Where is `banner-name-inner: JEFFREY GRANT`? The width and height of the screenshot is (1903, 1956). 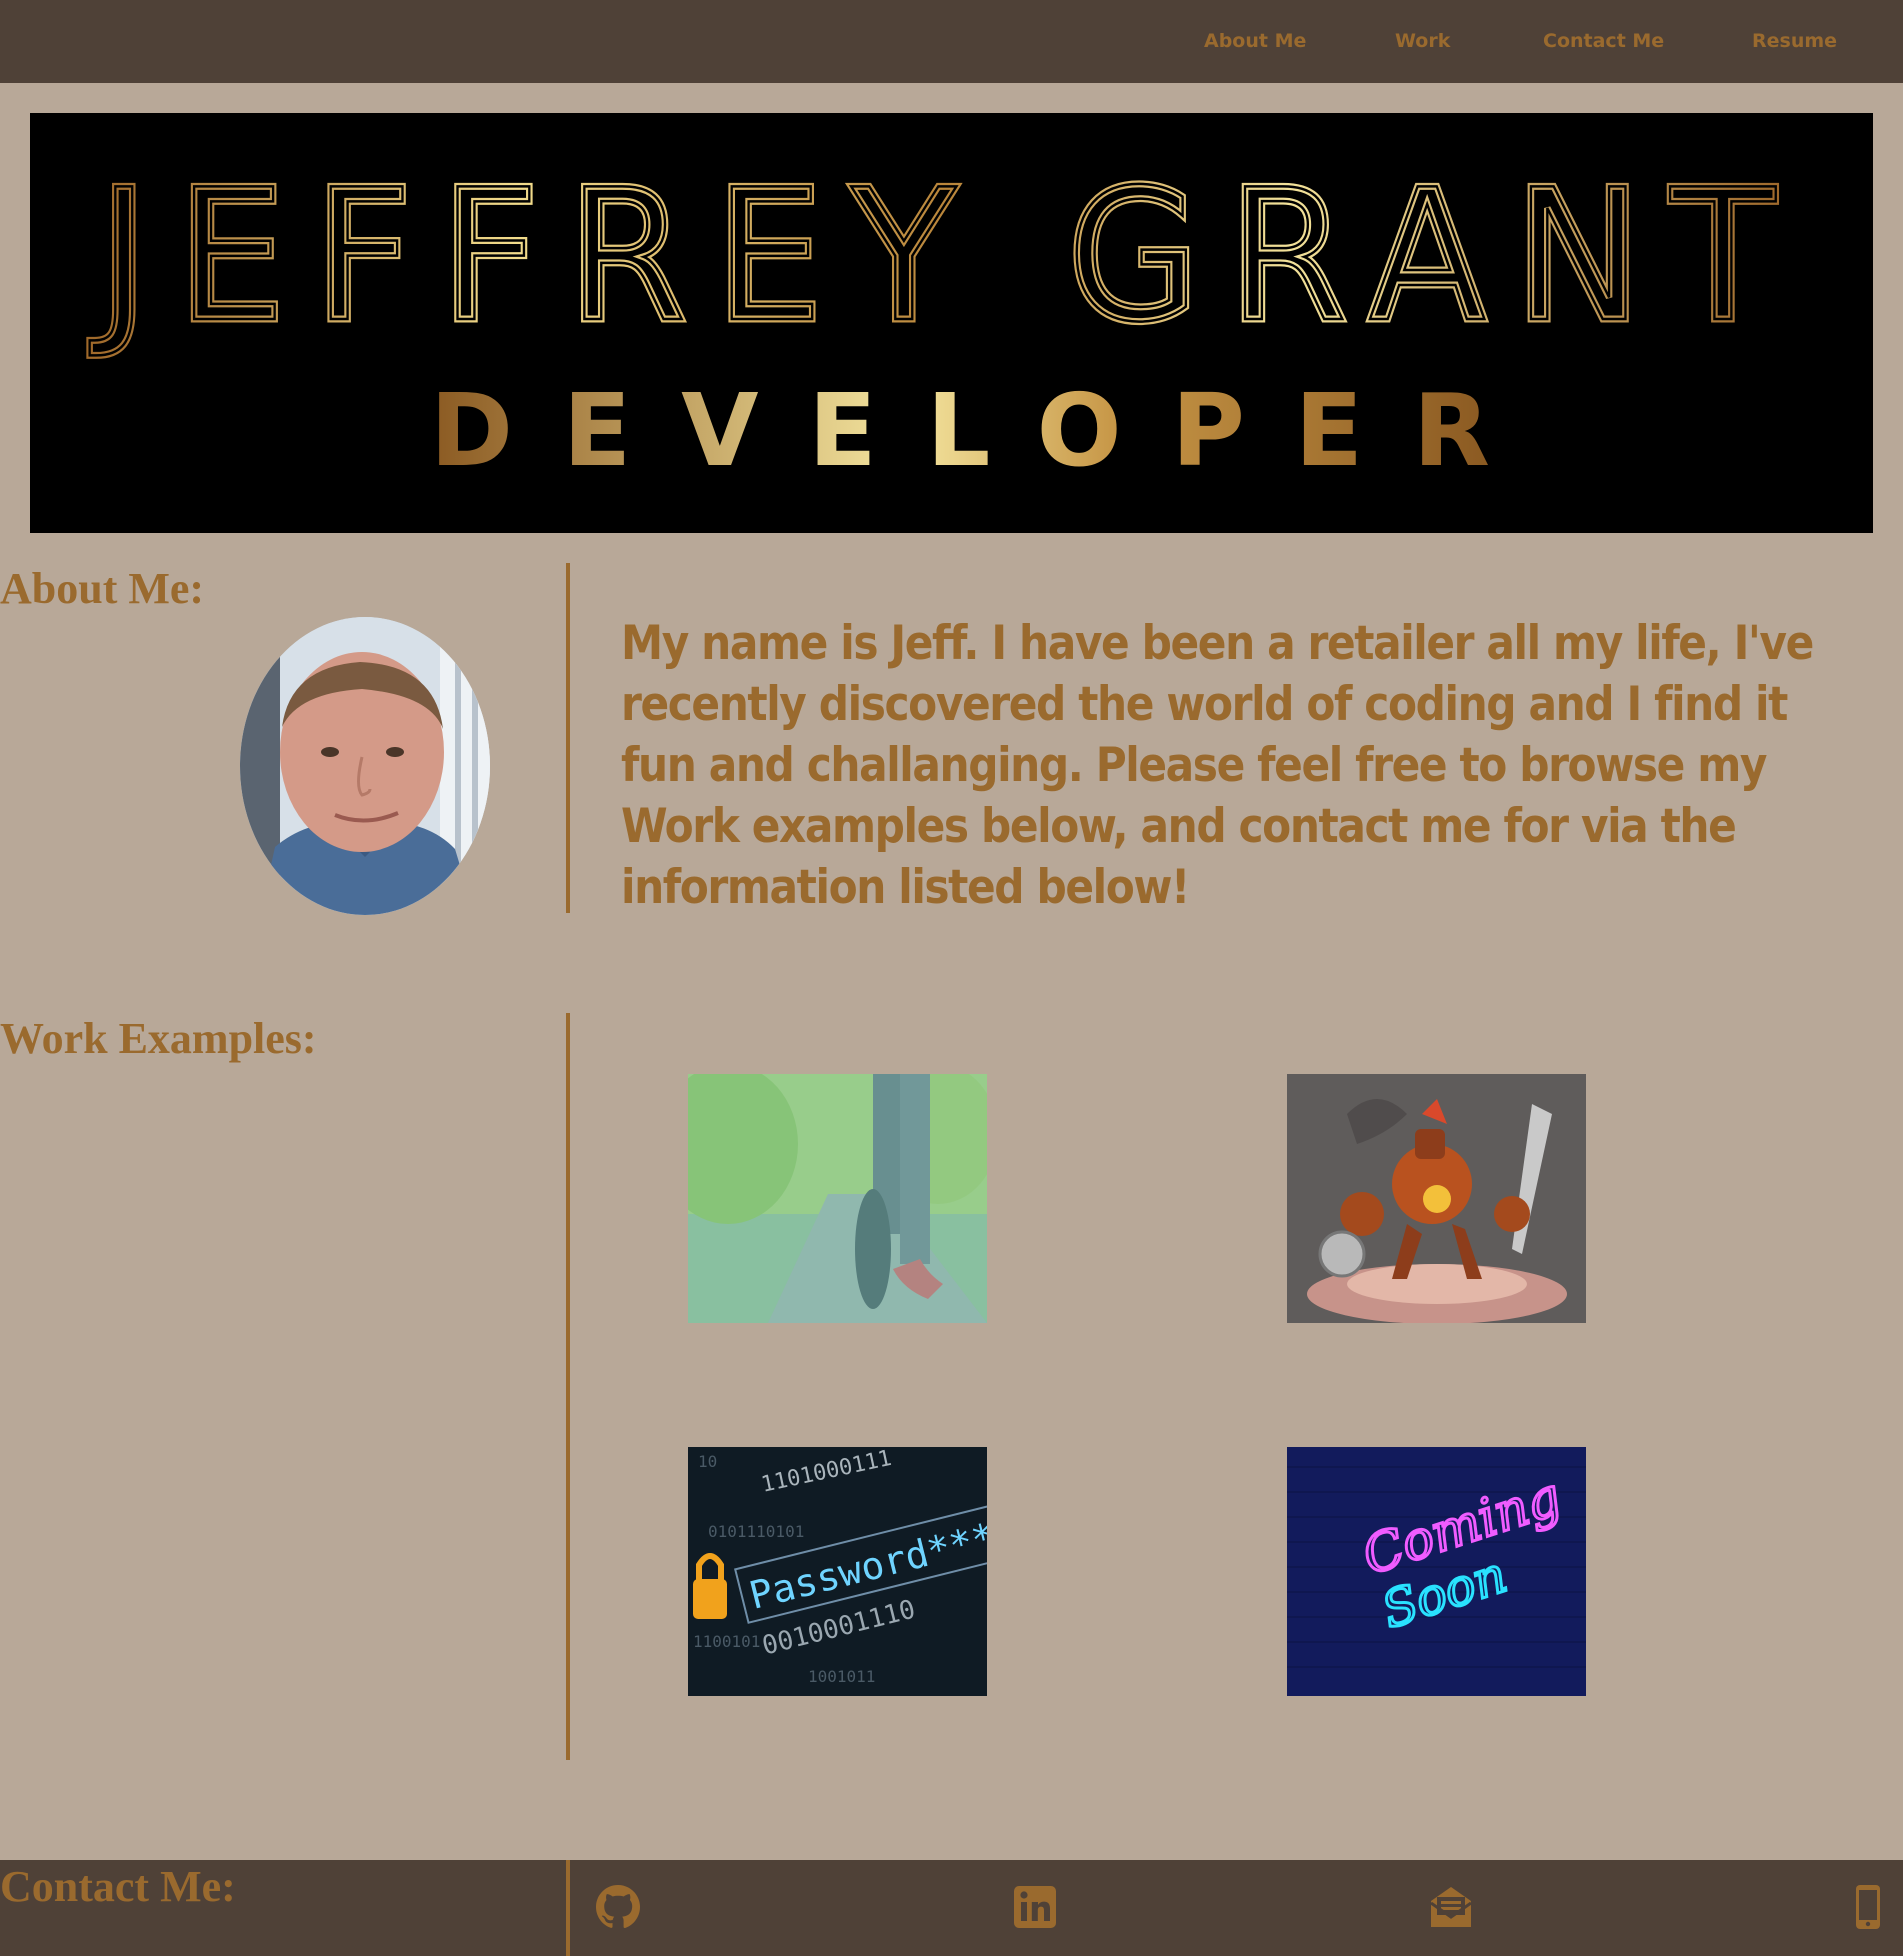
banner-name-inner: JEFFREY GRANT is located at coordinates (946, 256).